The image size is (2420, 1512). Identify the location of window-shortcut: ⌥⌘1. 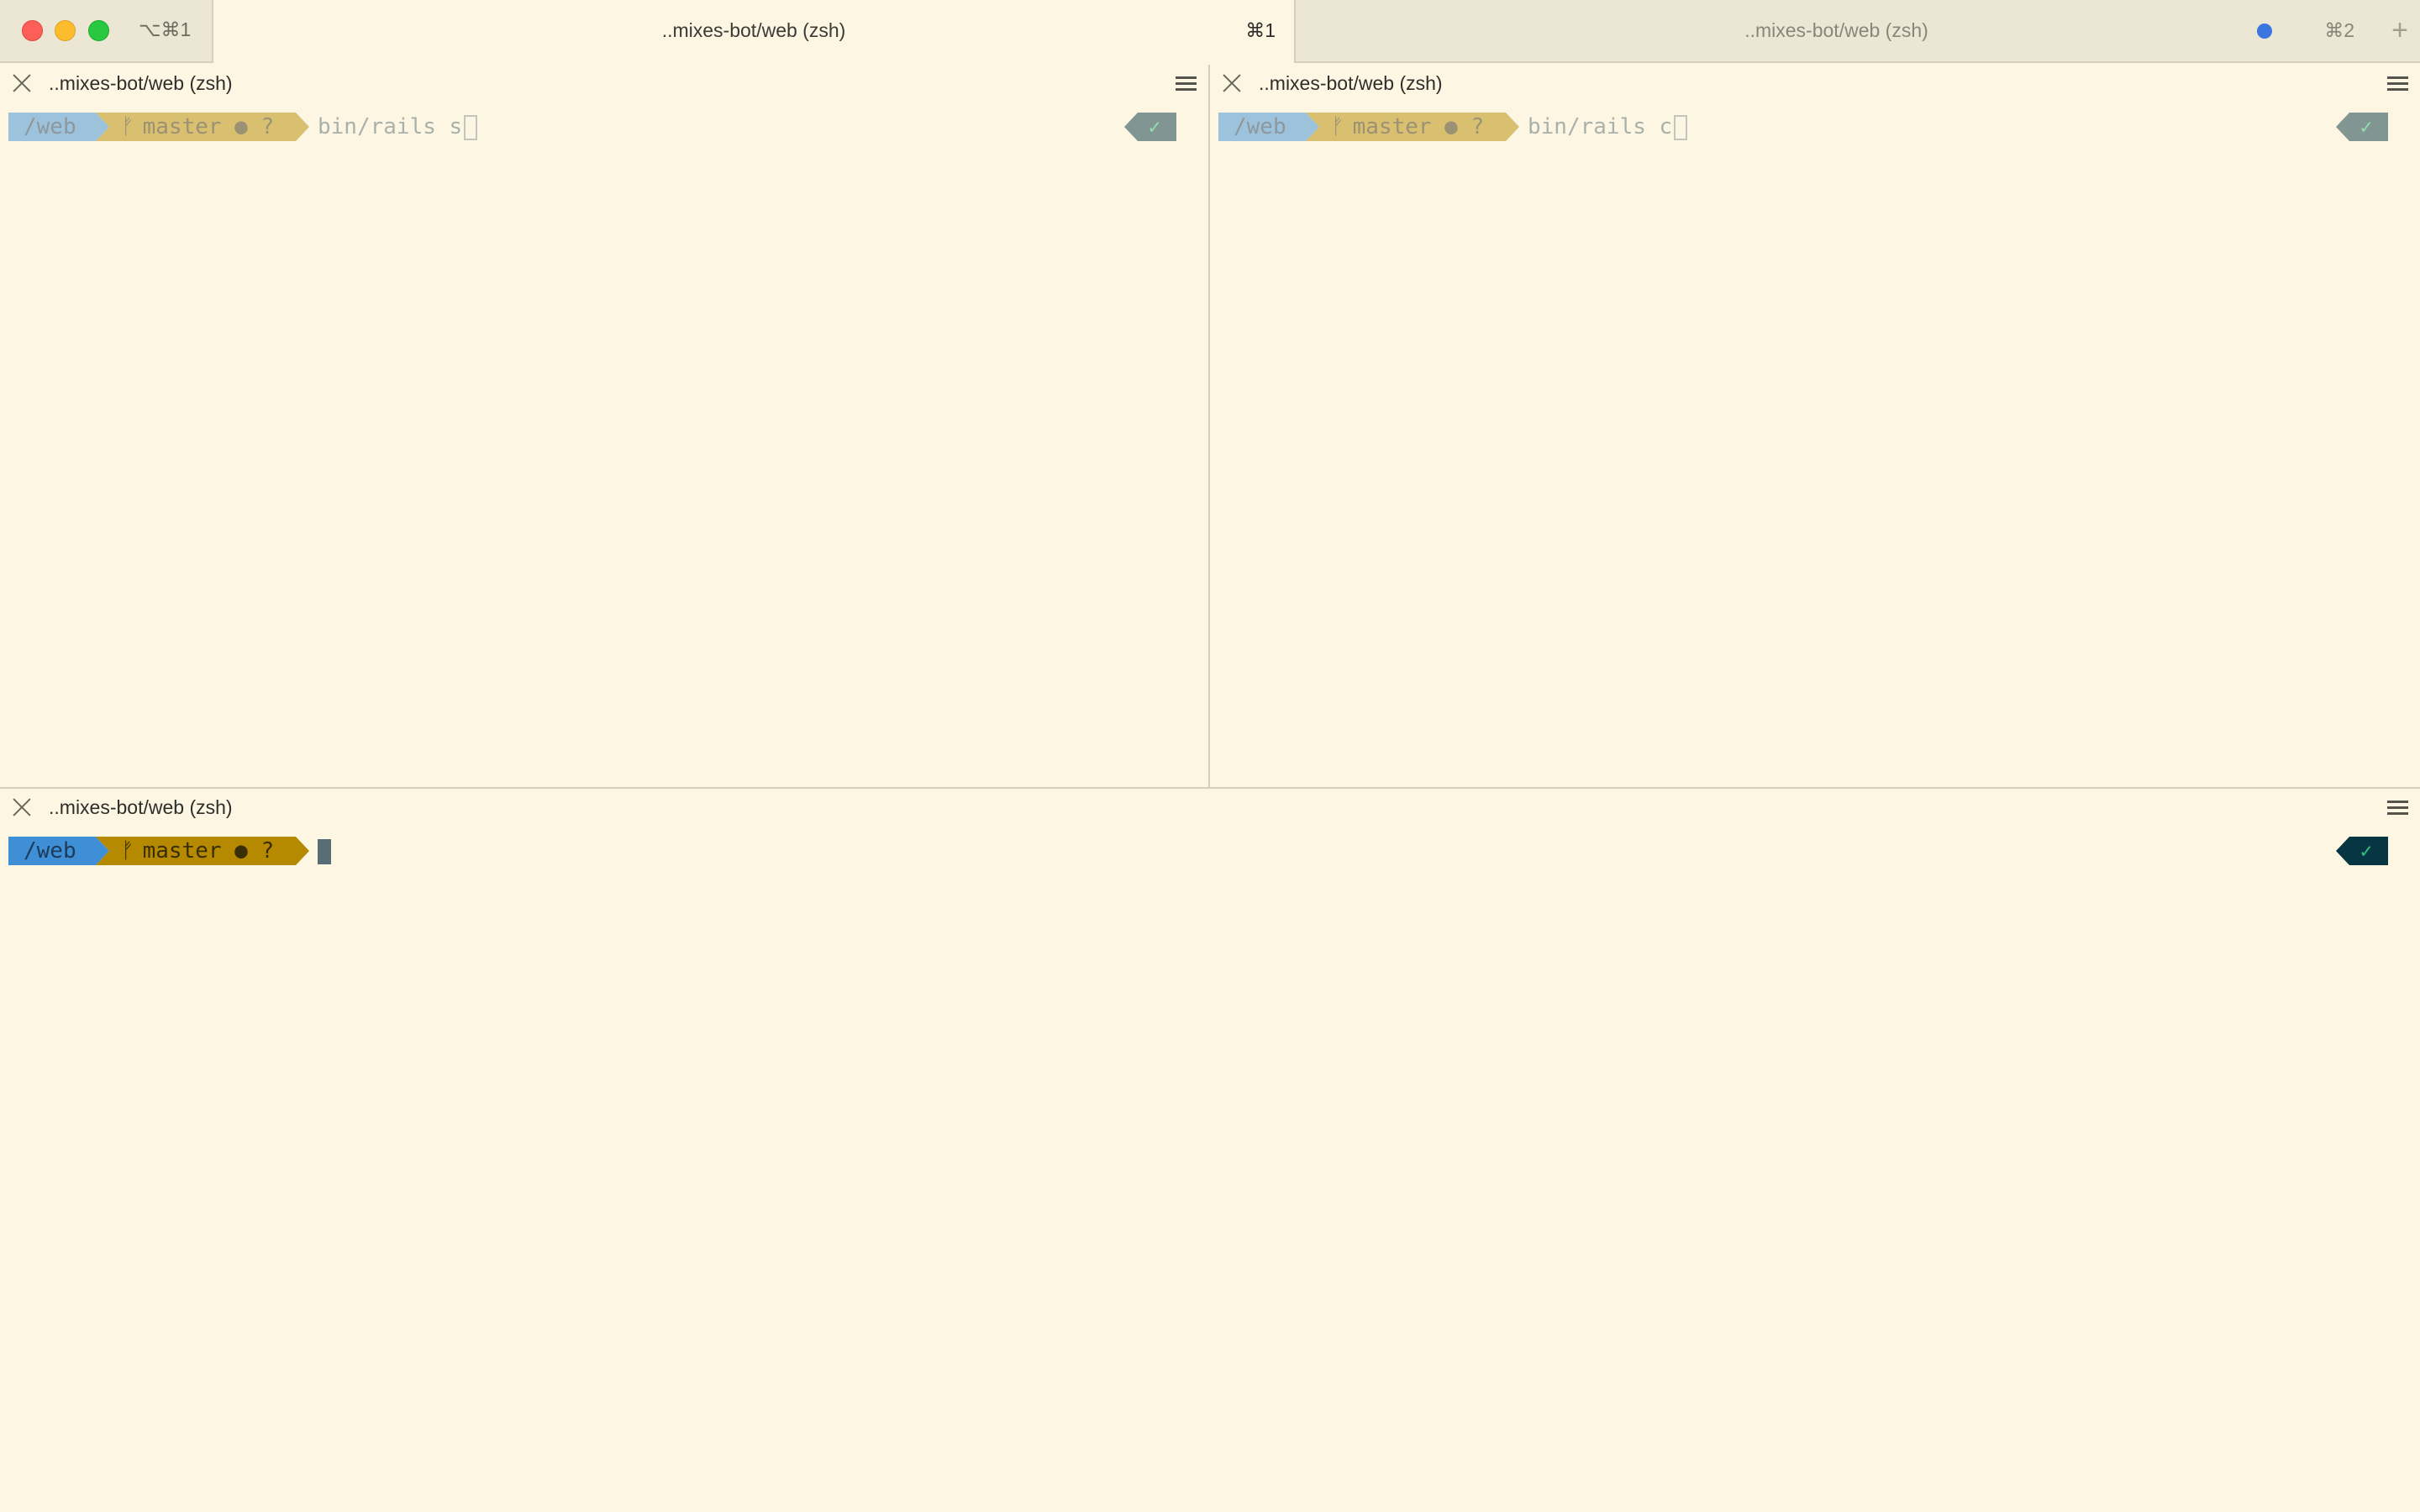
(165, 29).